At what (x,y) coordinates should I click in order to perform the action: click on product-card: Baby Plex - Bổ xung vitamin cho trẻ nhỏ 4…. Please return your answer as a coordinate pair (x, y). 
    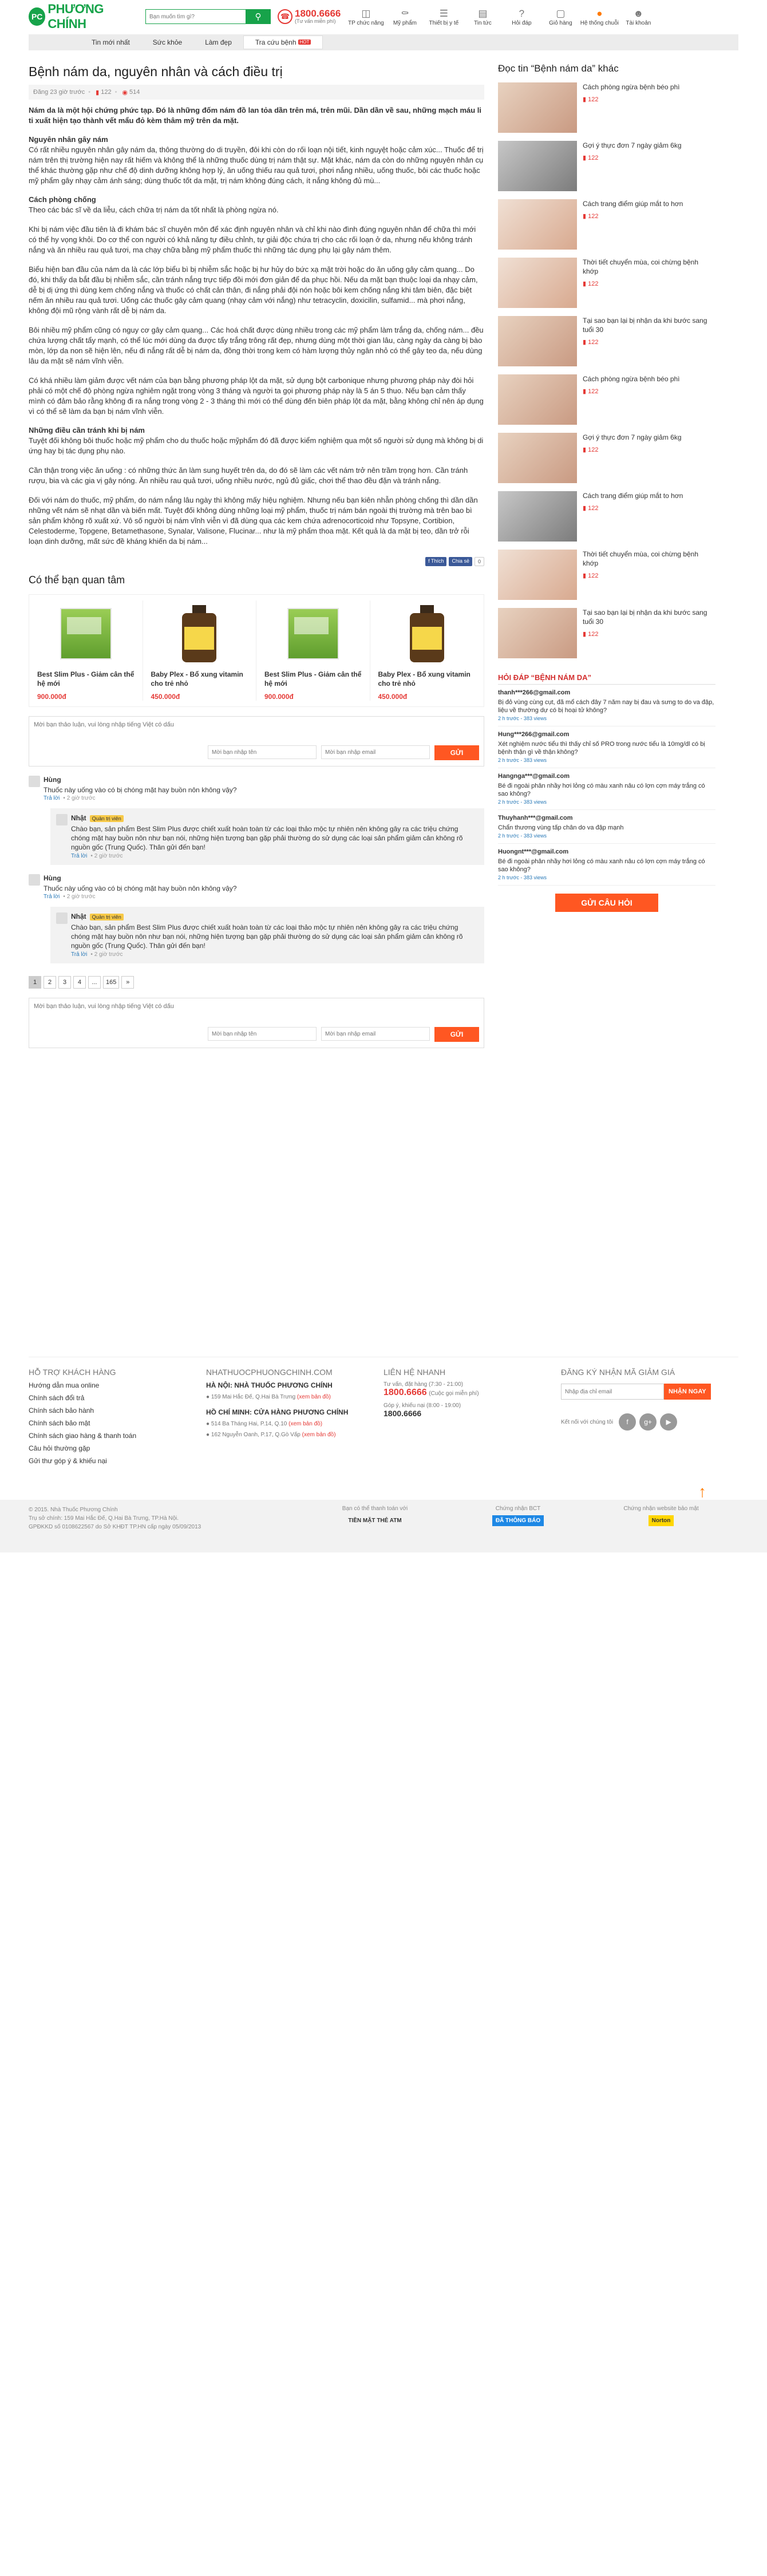
    Looking at the image, I should click on (199, 650).